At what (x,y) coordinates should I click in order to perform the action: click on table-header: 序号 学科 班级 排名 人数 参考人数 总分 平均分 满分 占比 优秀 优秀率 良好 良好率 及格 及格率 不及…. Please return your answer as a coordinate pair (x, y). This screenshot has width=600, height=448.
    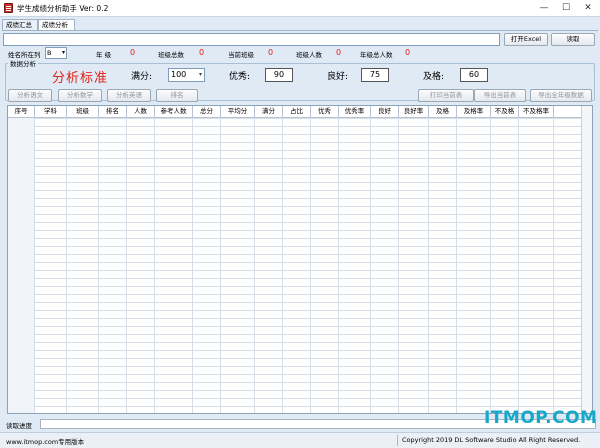
    Looking at the image, I should click on (300, 112).